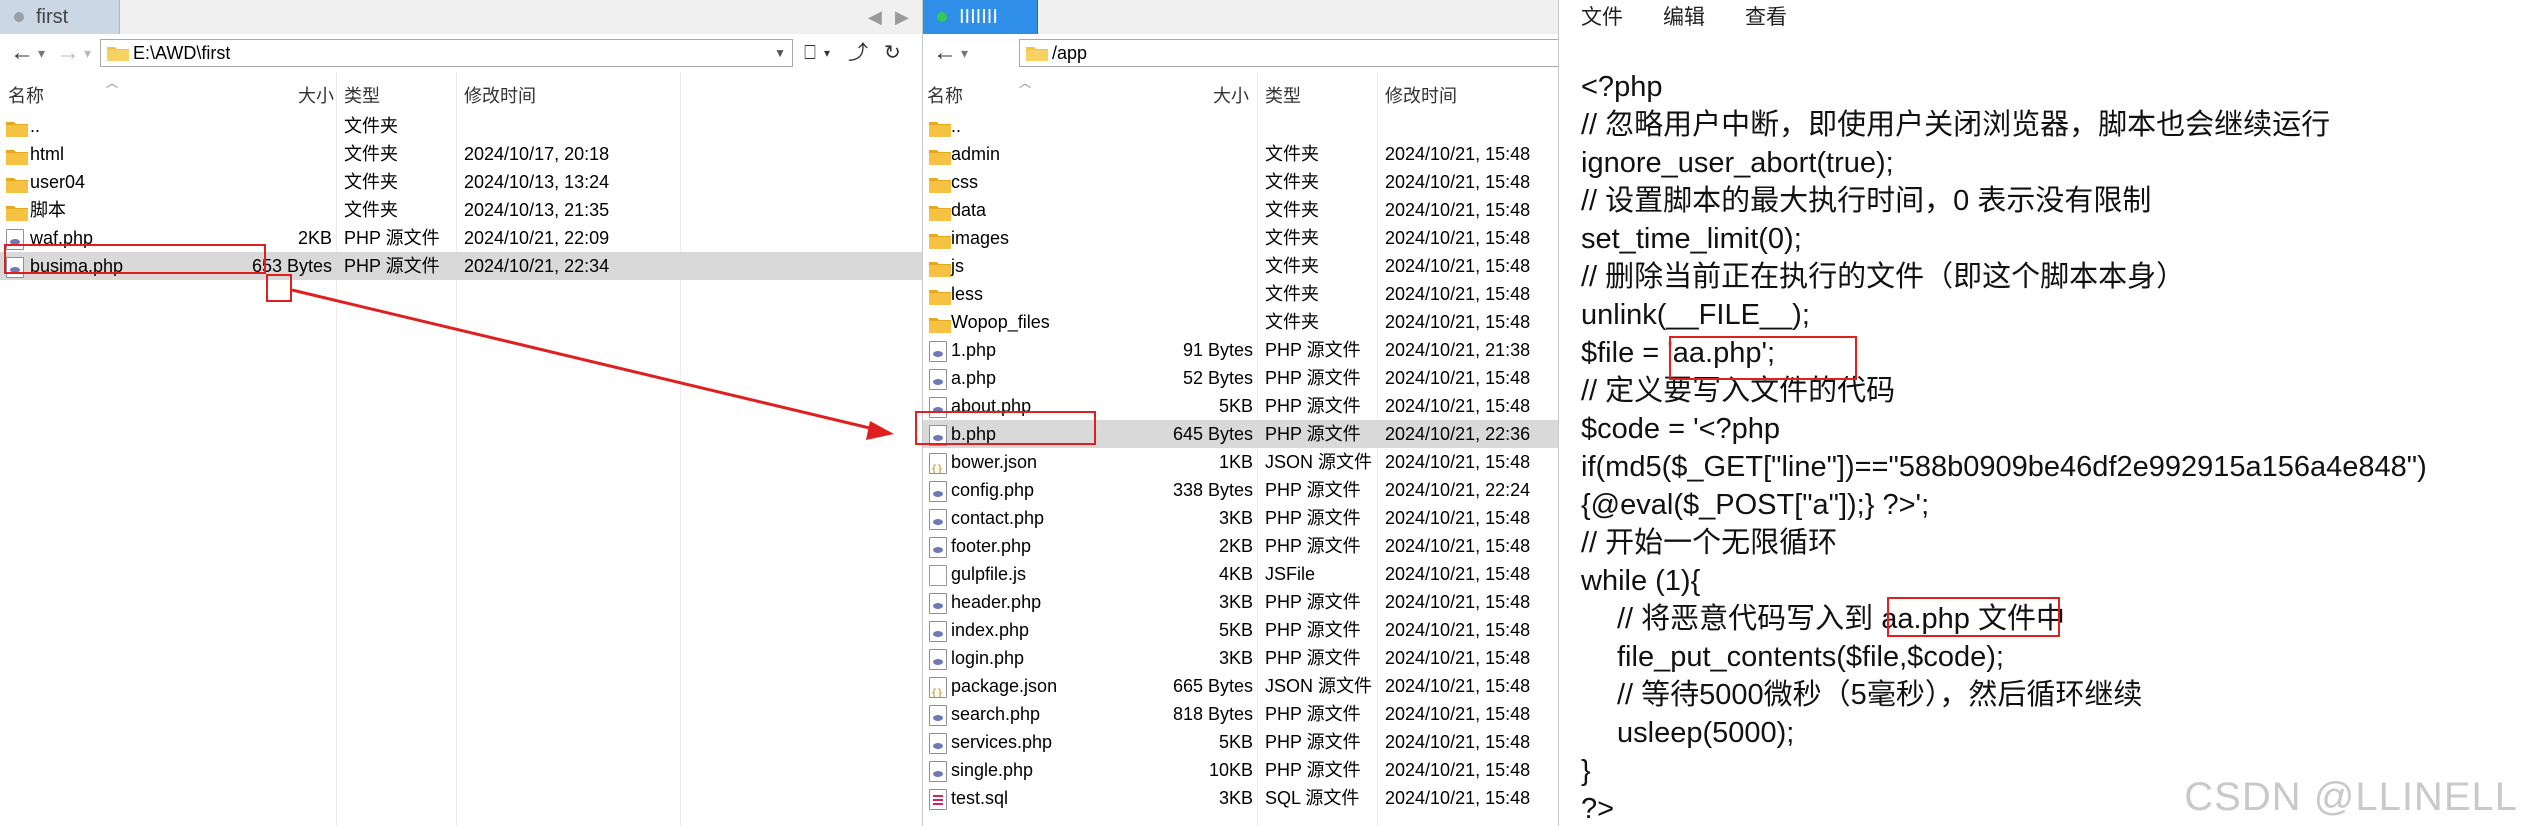  What do you see at coordinates (1240, 210) in the screenshot?
I see `file-row: data 文件夹 2024/10/21, 15:48` at bounding box center [1240, 210].